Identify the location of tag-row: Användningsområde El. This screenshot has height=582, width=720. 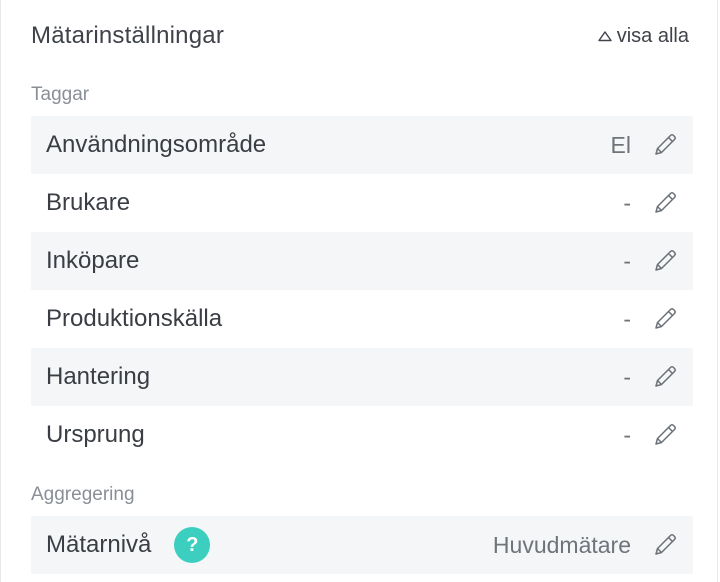
(362, 145).